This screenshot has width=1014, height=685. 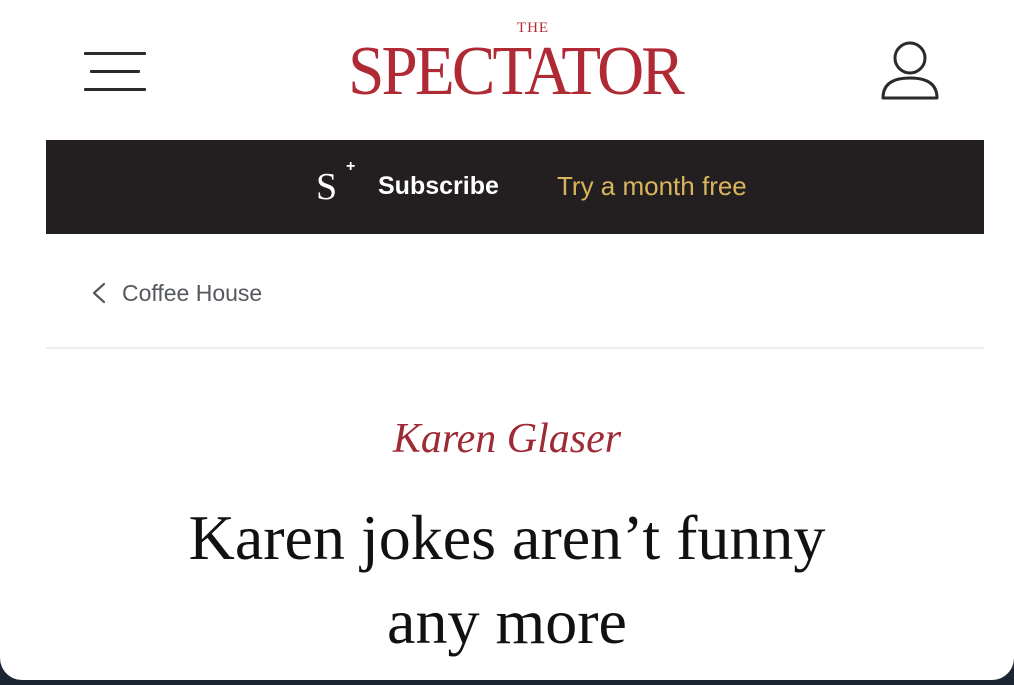 I want to click on breadcrumb-label: Coffee House, so click(x=192, y=292).